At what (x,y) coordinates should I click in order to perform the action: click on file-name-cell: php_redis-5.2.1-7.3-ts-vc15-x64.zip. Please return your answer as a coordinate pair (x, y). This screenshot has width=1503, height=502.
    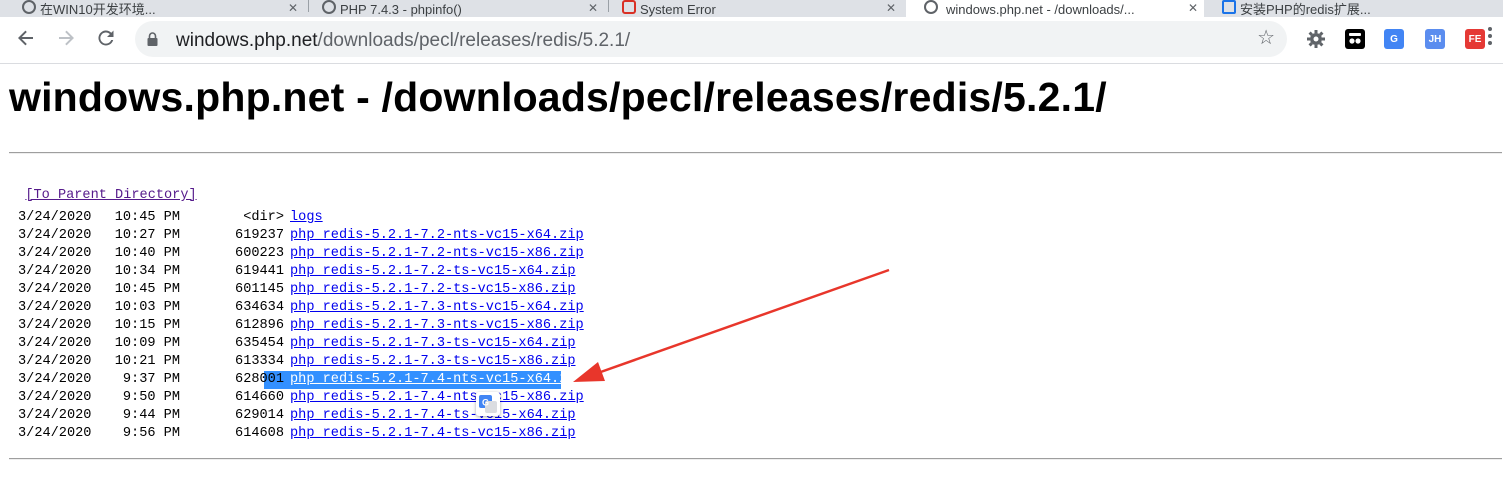
    Looking at the image, I should click on (433, 343).